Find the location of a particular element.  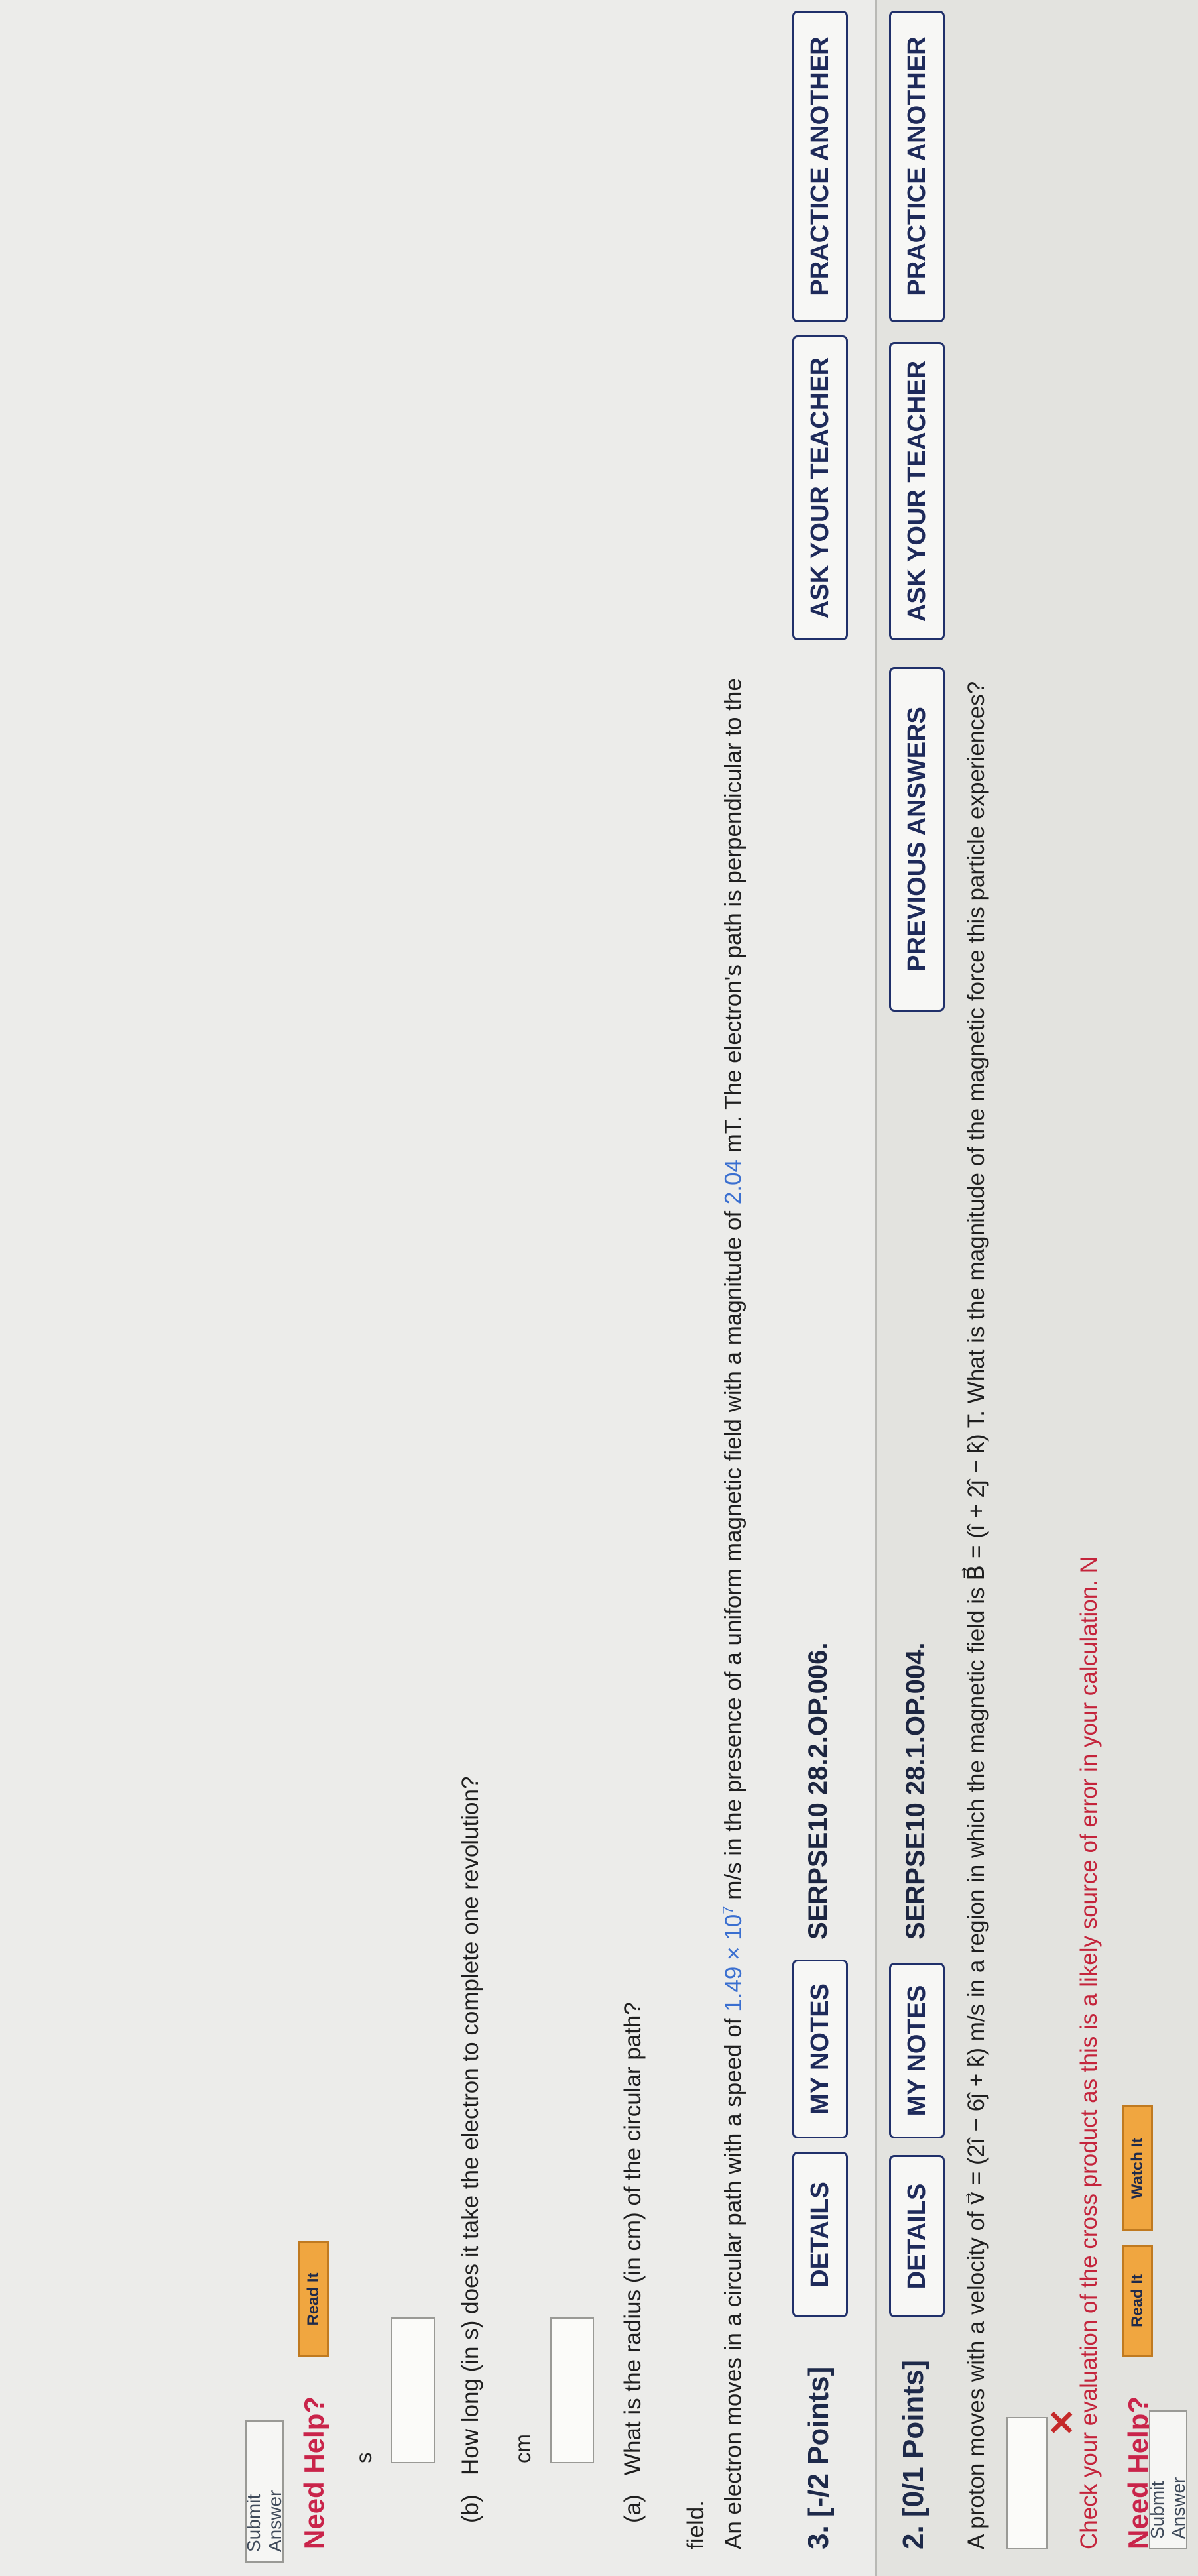

question-2-header: 2. [0/1 Points] is located at coordinates (913, 2455).